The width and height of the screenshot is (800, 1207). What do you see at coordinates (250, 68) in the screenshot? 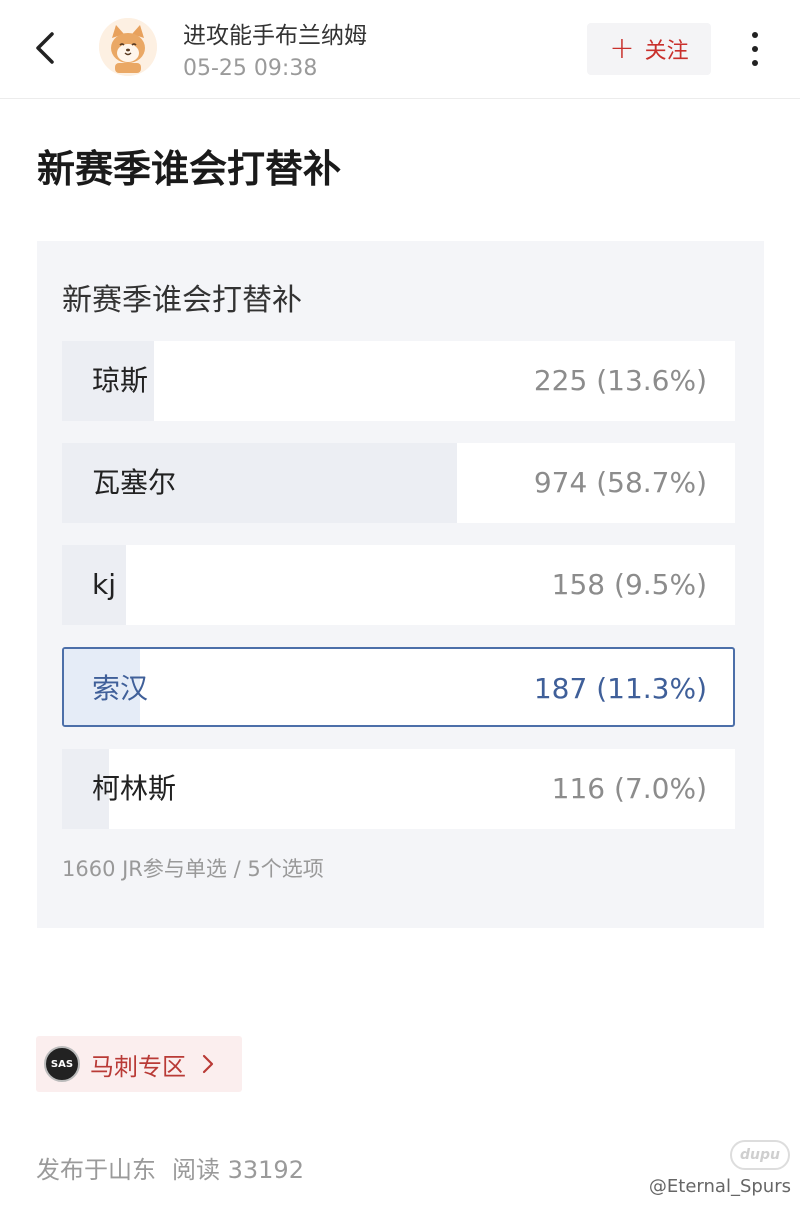
I see `post-time: 05-25 09:38` at bounding box center [250, 68].